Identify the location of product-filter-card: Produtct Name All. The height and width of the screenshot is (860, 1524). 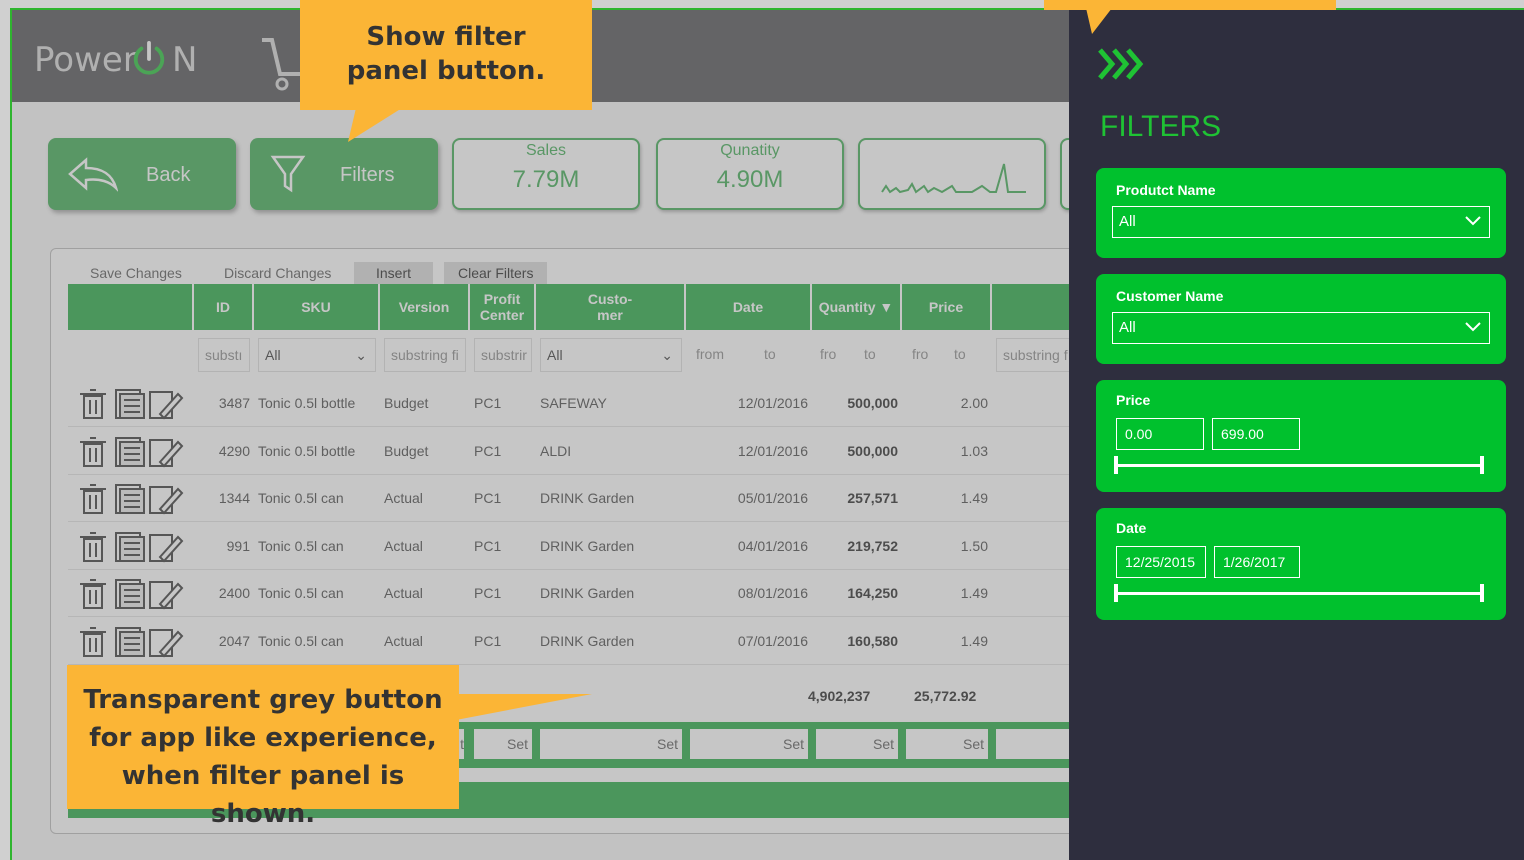
(1301, 213).